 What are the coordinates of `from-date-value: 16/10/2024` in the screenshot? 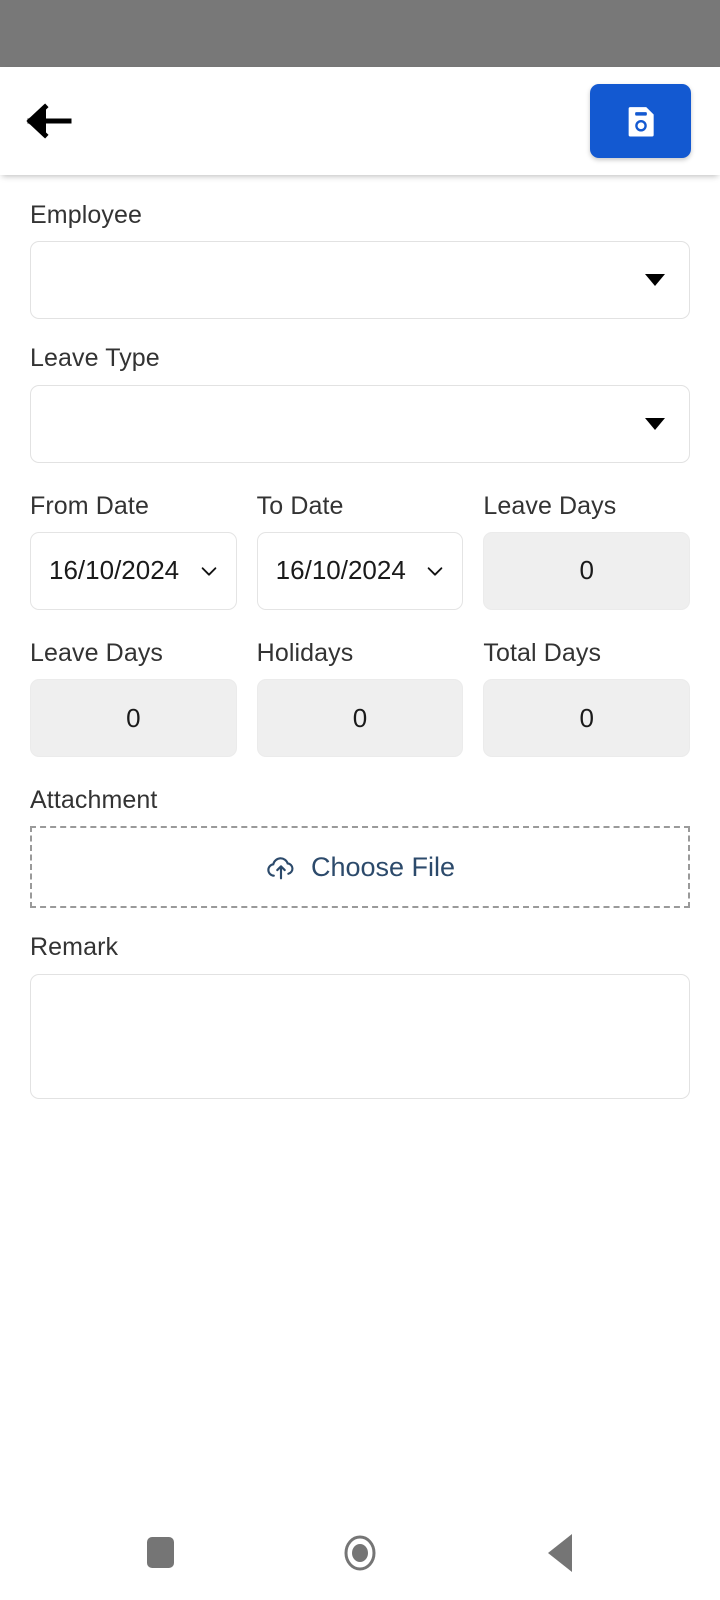 It's located at (114, 570).